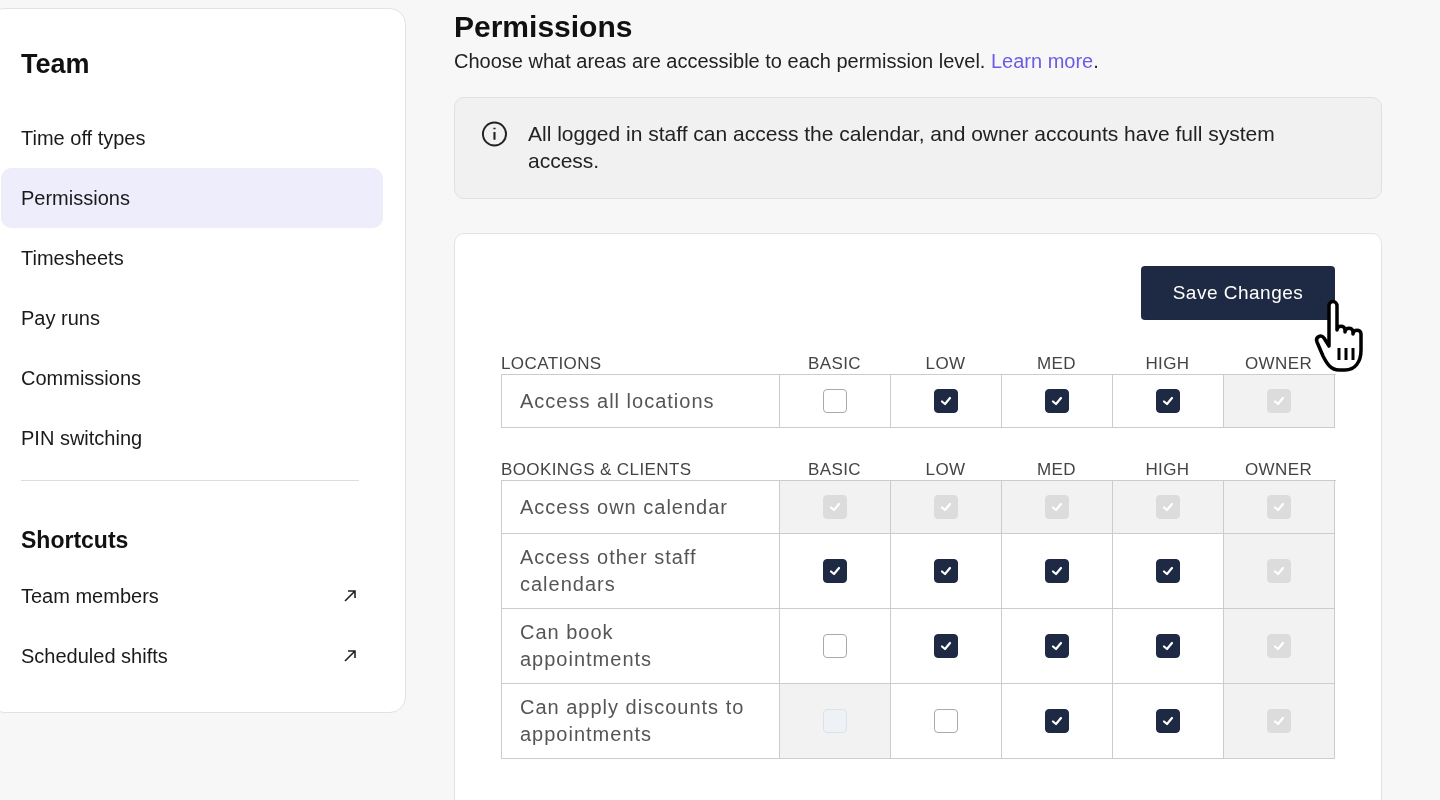  Describe the element at coordinates (75, 540) in the screenshot. I see `sidebar-heading: Shortcuts` at that location.